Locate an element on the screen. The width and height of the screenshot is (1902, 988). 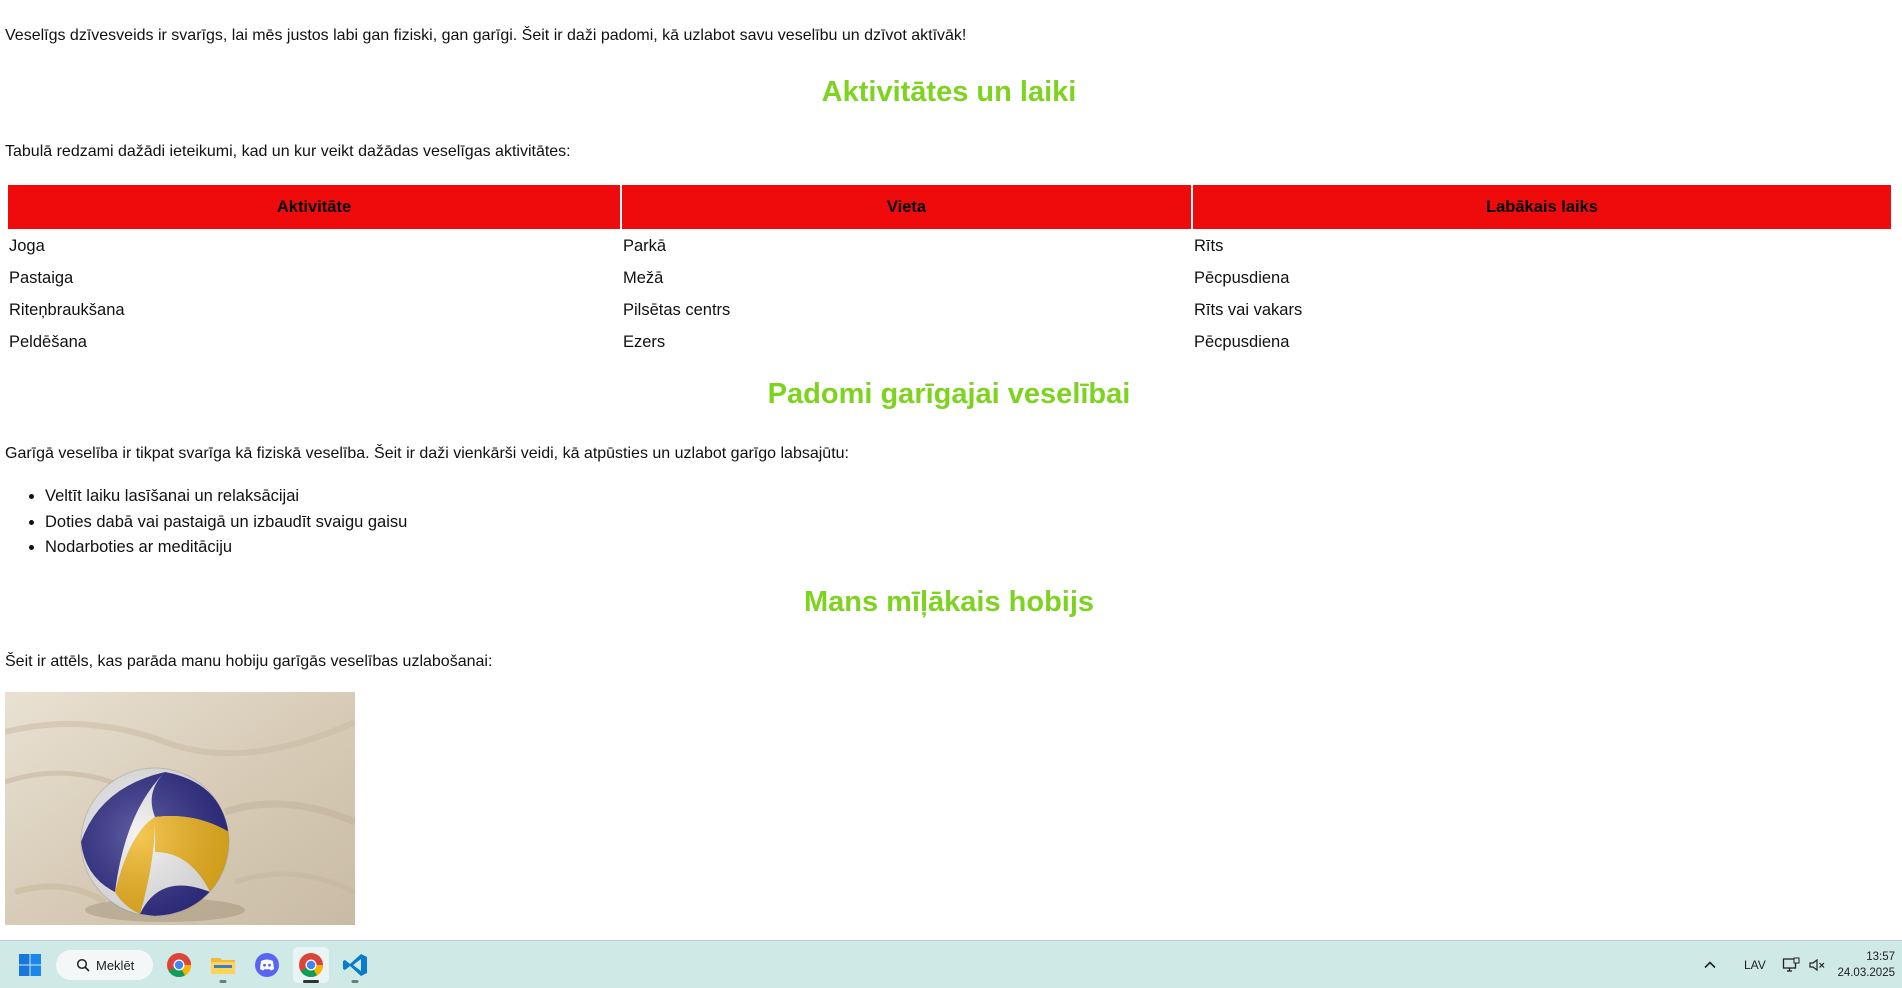
start-button is located at coordinates (30, 965).